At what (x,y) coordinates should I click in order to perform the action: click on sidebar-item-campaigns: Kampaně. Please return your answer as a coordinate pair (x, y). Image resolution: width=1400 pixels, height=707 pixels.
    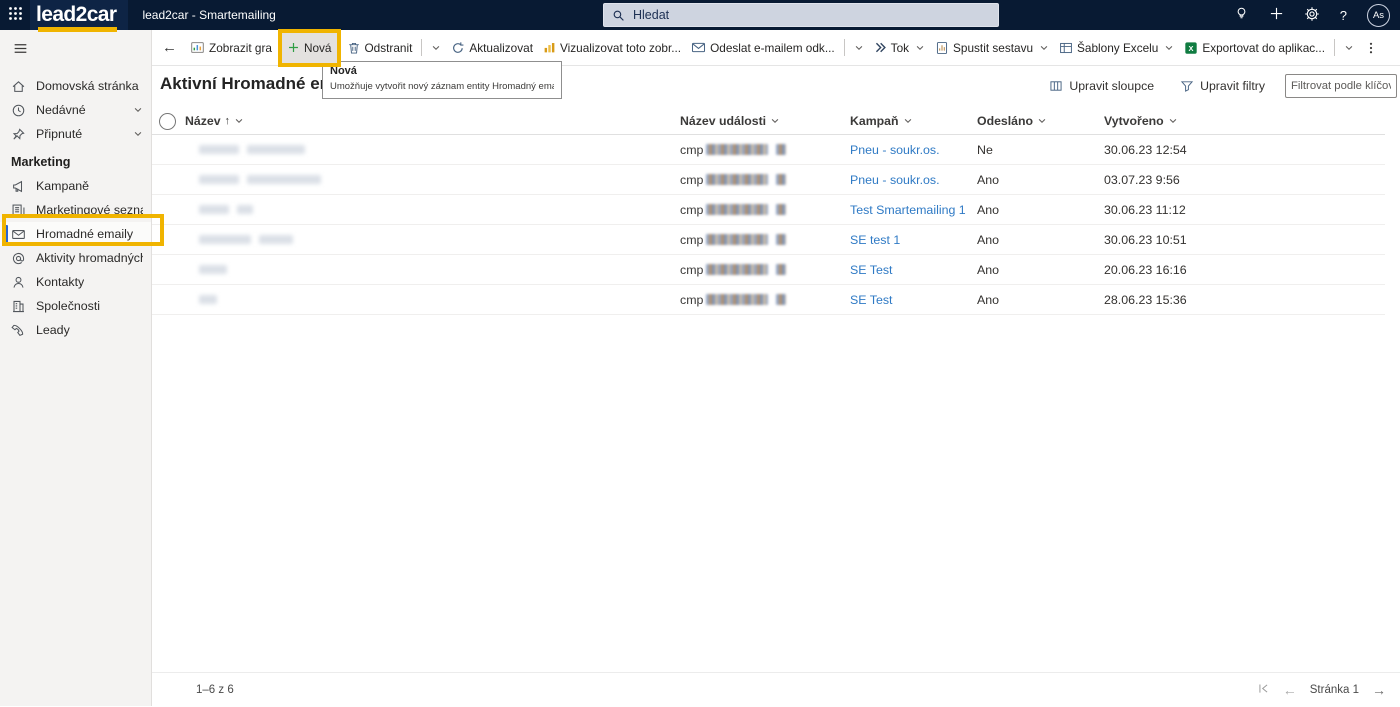
    Looking at the image, I should click on (75, 186).